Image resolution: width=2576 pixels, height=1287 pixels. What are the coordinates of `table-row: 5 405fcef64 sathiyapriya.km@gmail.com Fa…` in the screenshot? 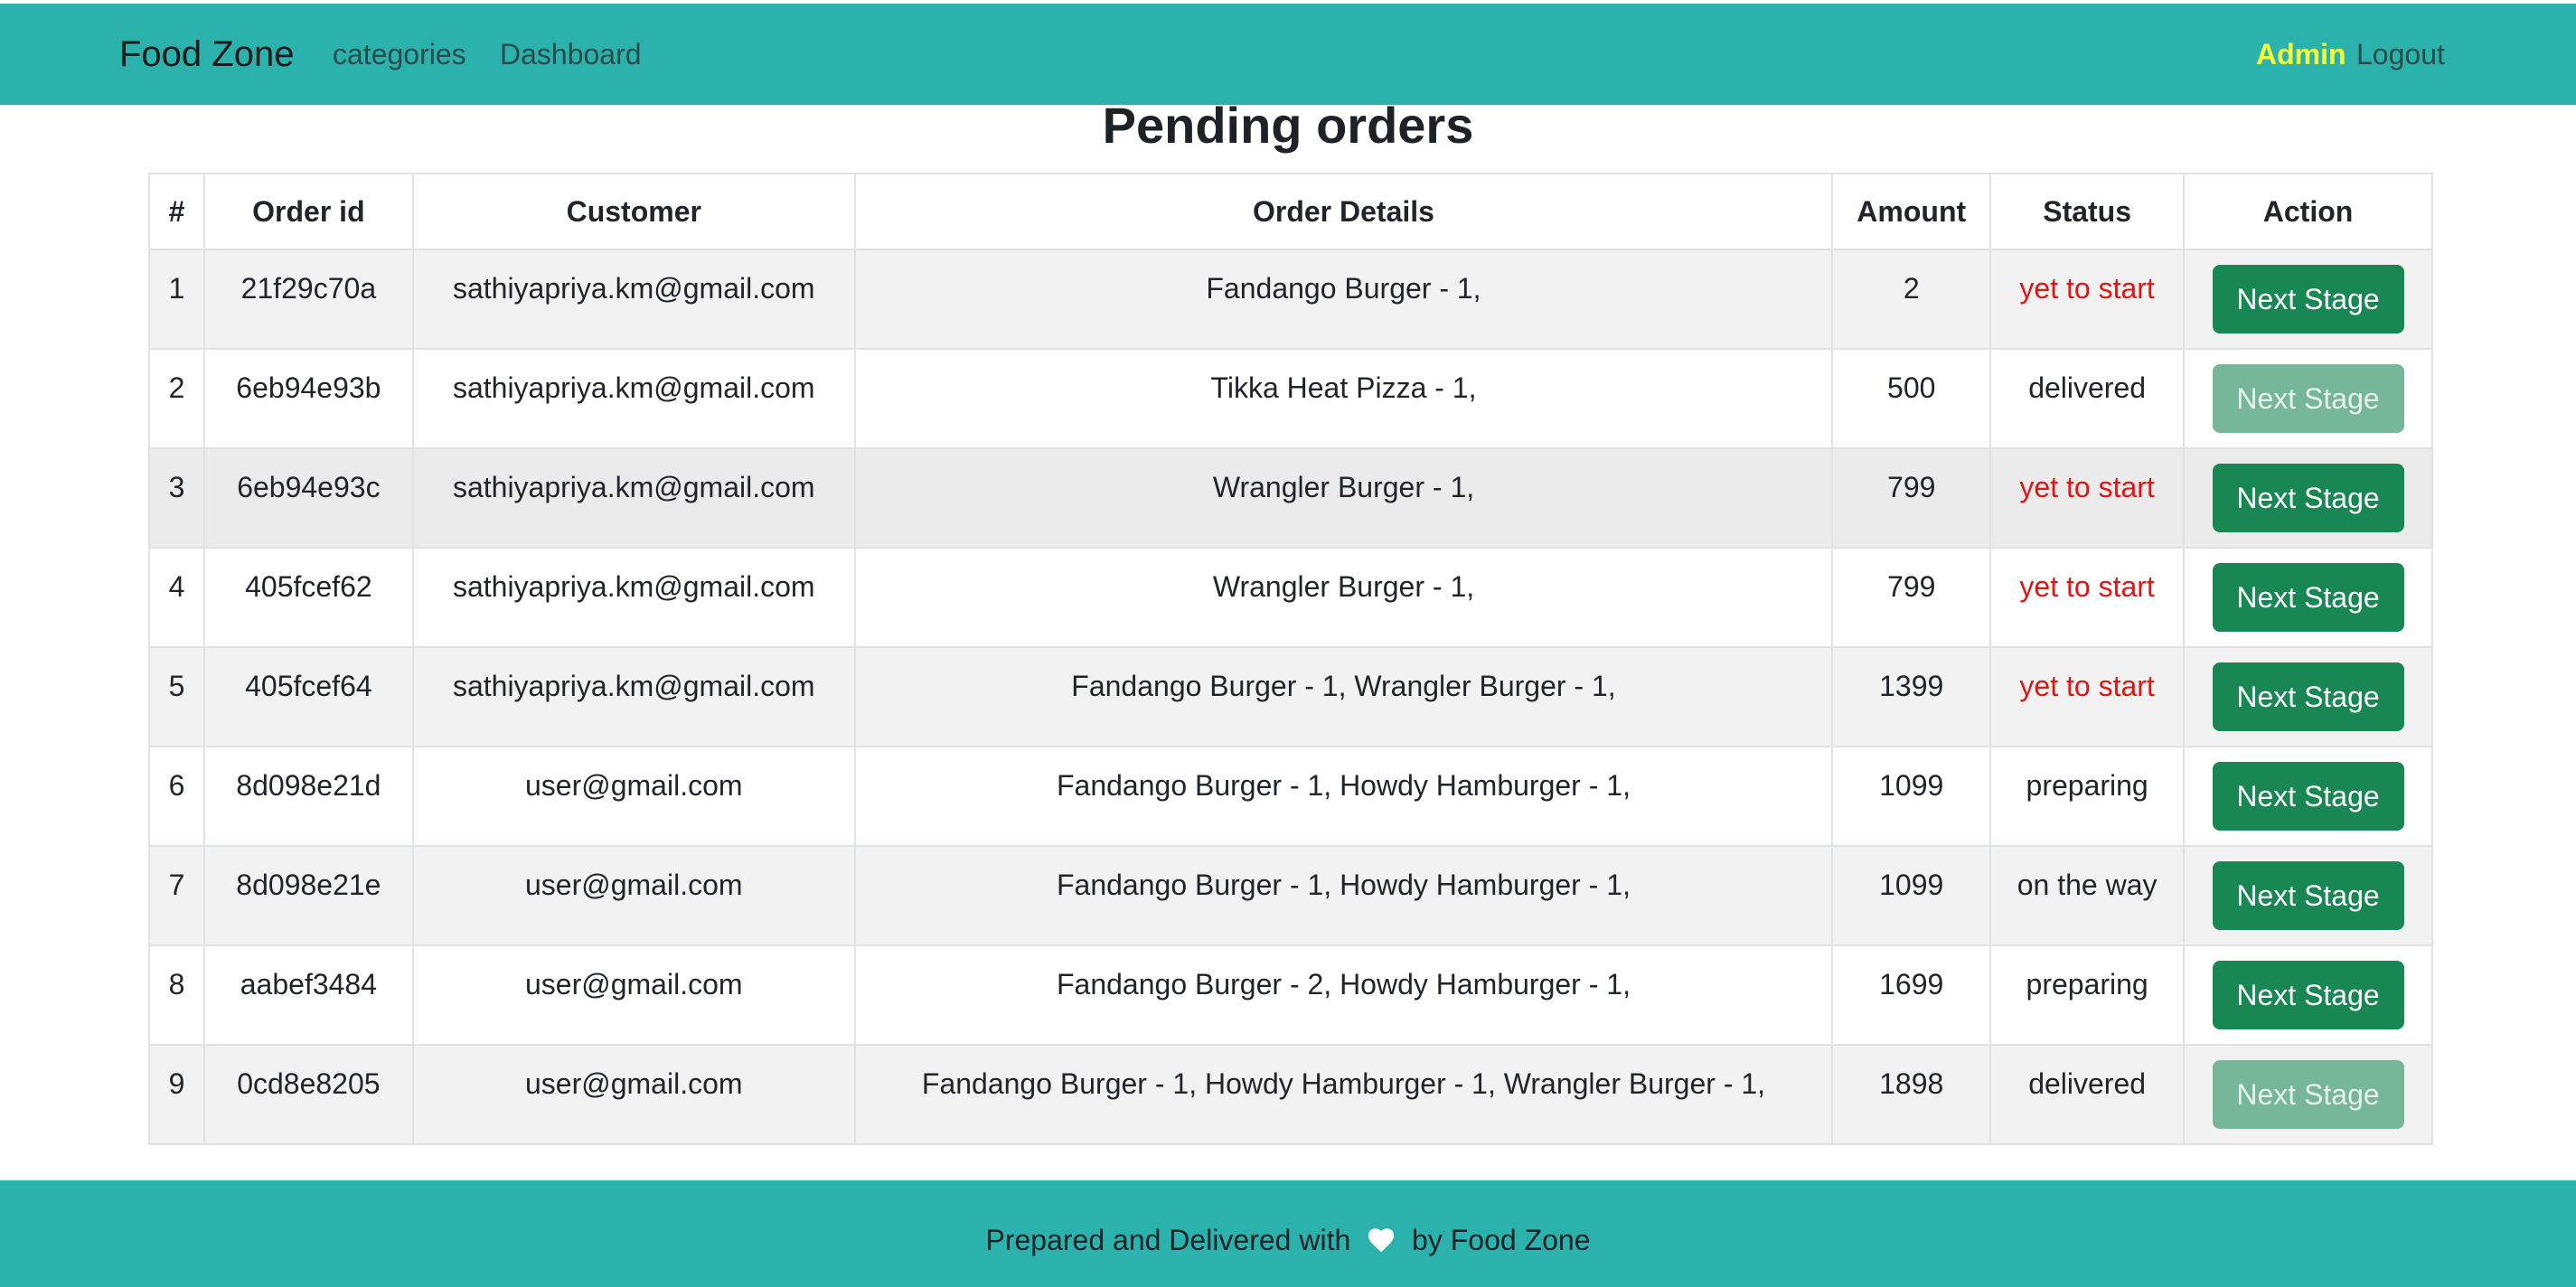 It's located at (1291, 696).